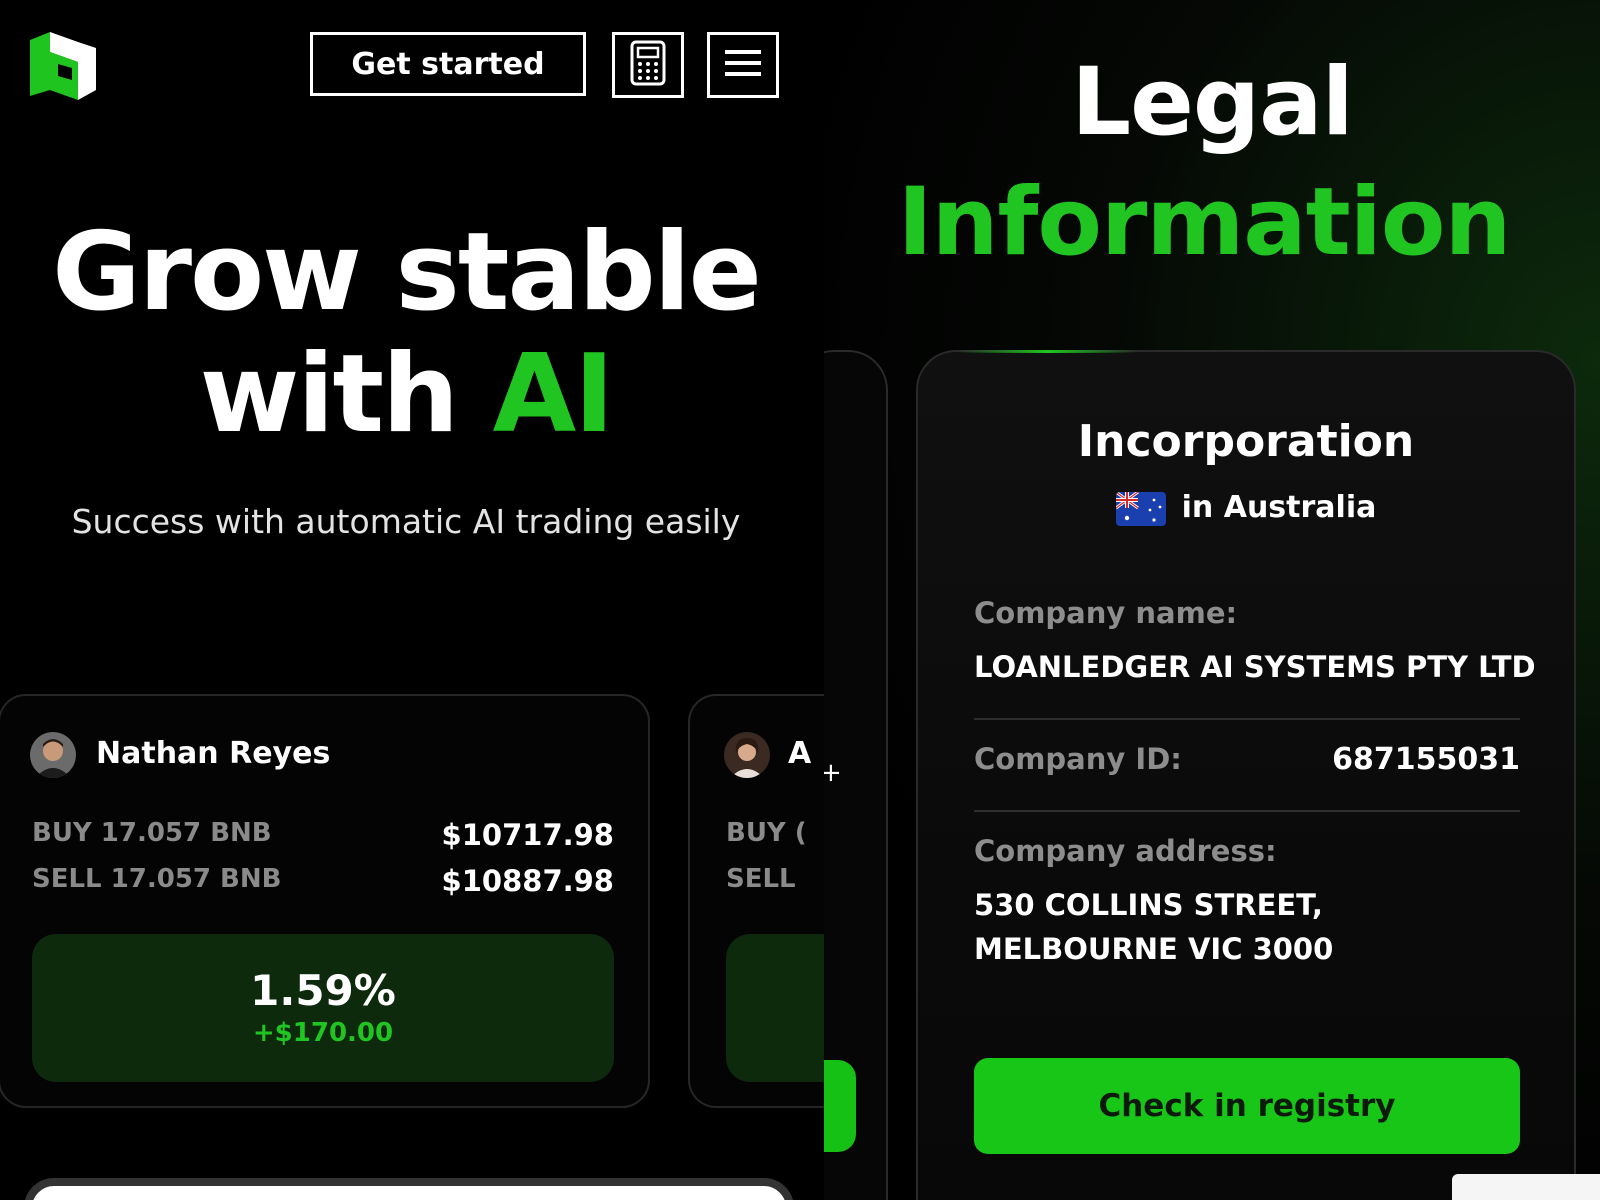 Image resolution: width=1600 pixels, height=1200 pixels. What do you see at coordinates (448, 64) in the screenshot?
I see `get-started-button: Get started` at bounding box center [448, 64].